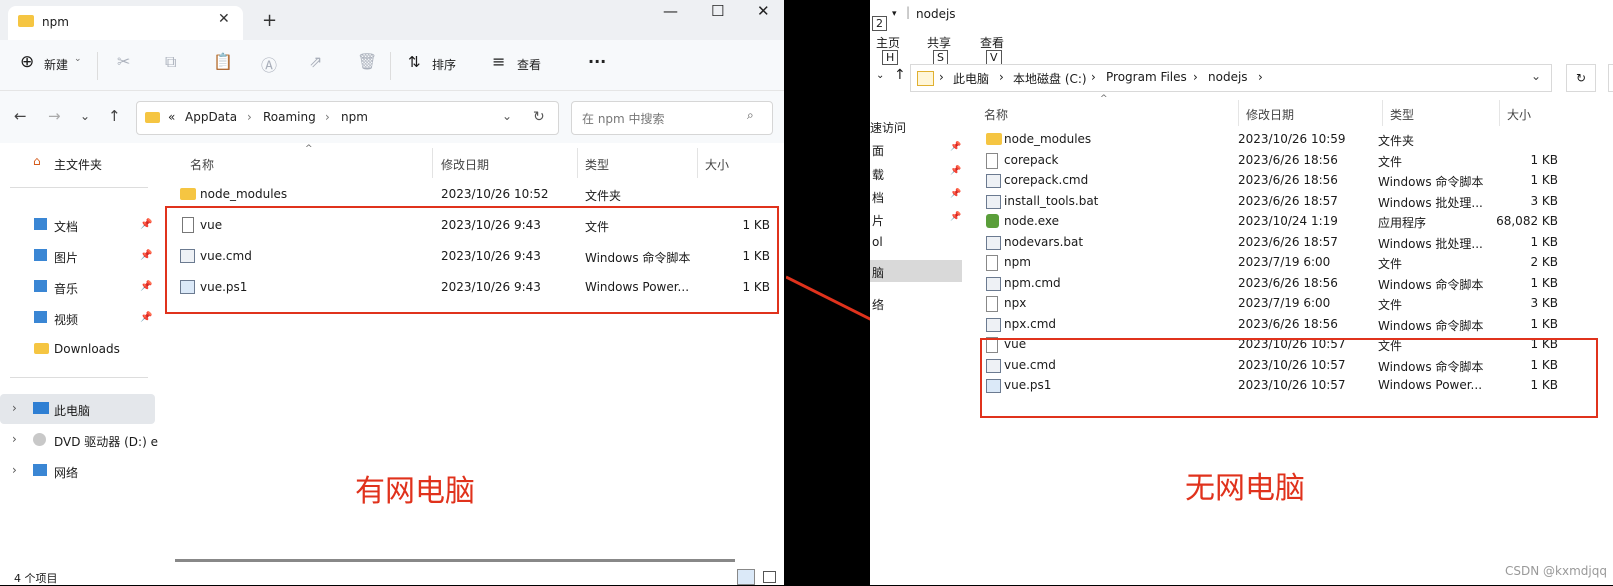  What do you see at coordinates (77, 257) in the screenshot?
I see `nav-pictures: 图片 📌` at bounding box center [77, 257].